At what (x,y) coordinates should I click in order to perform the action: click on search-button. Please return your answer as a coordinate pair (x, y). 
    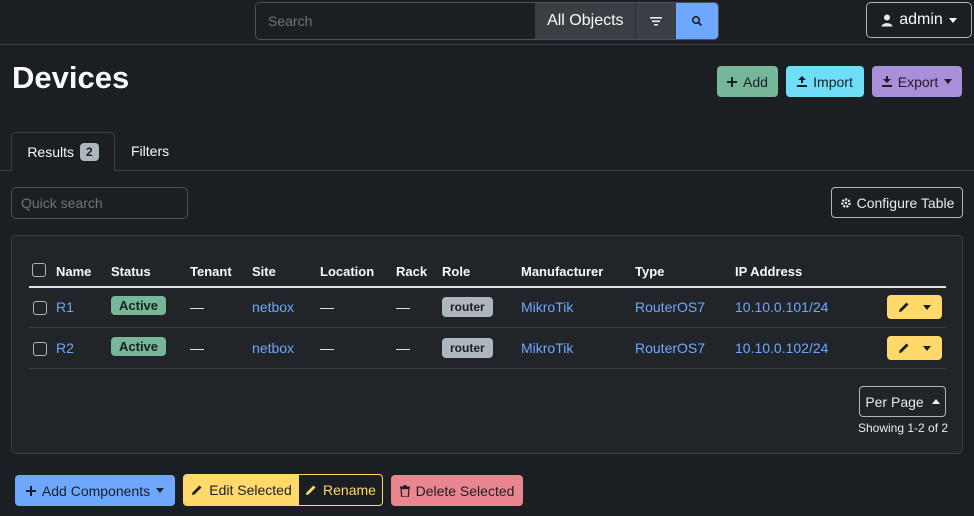
    Looking at the image, I should click on (697, 21).